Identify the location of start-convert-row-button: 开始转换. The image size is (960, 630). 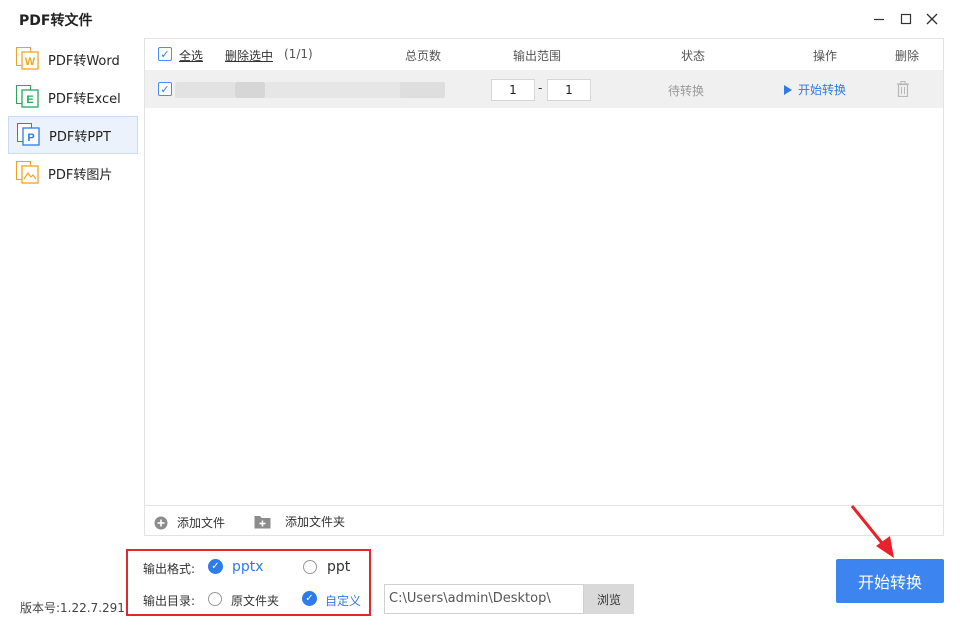
(815, 89).